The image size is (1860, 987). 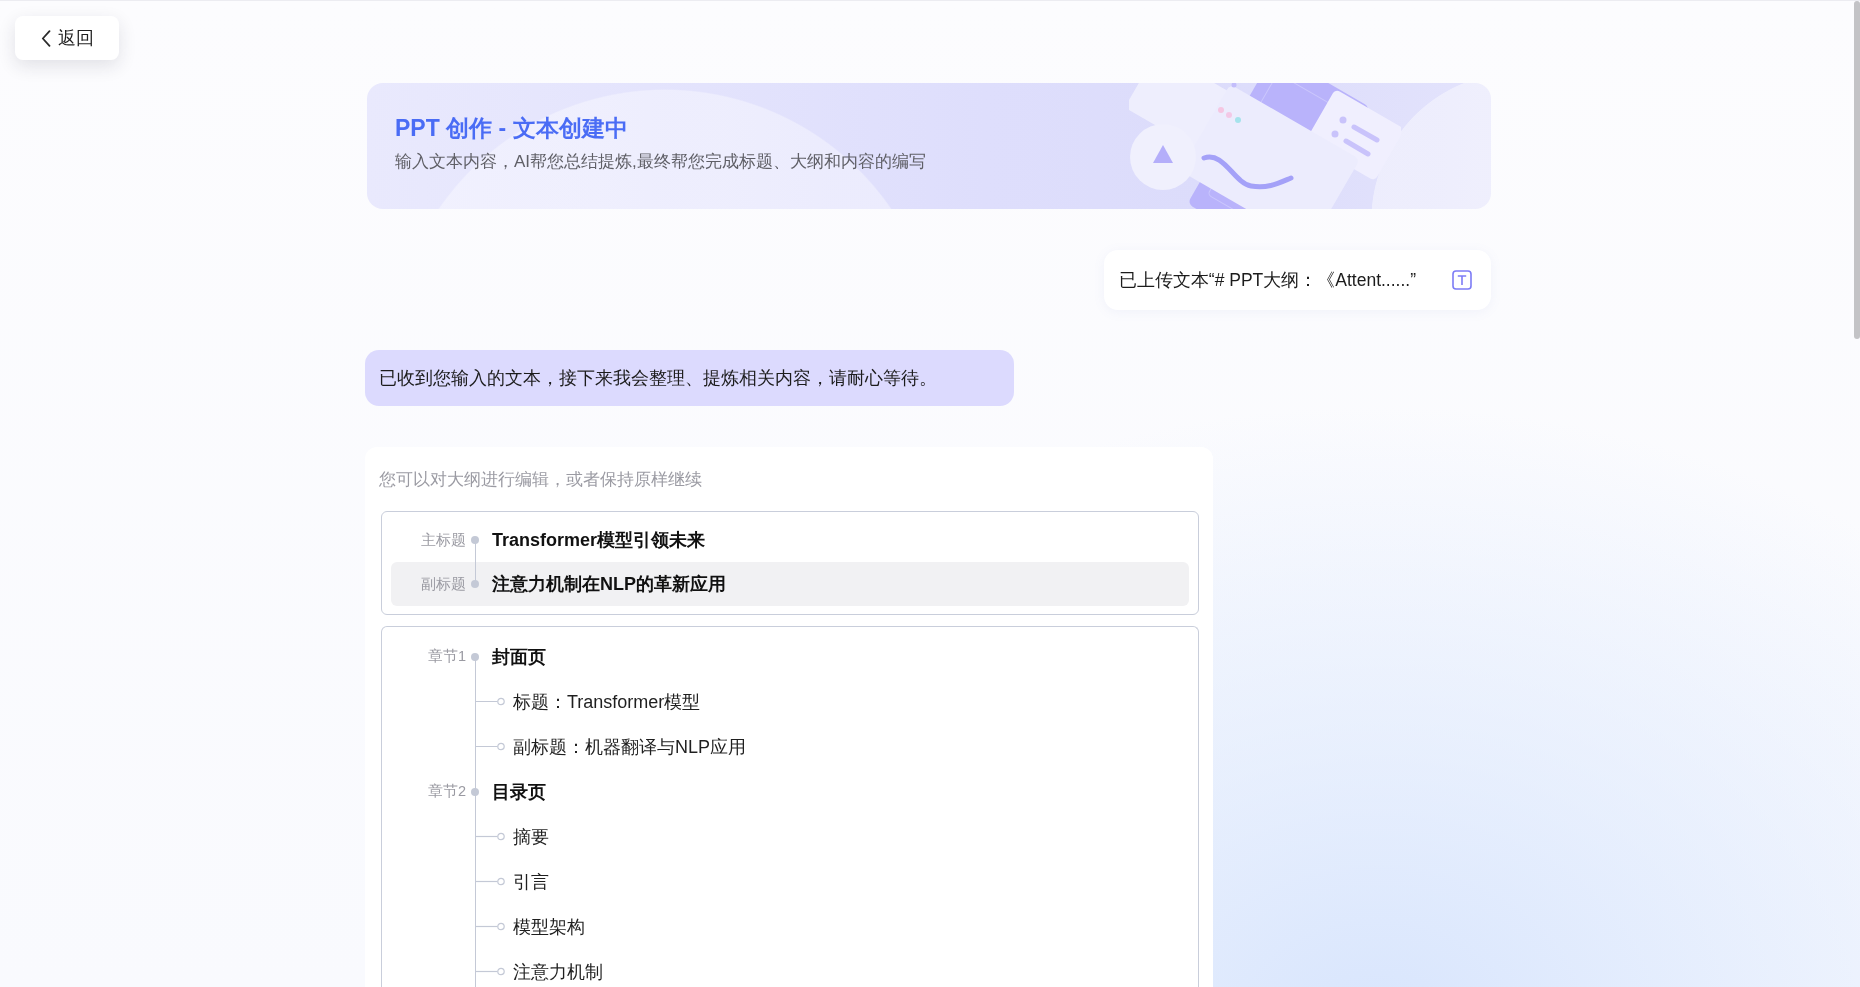 What do you see at coordinates (511, 128) in the screenshot?
I see `banner-title: PPT 创作 - 文本创建中` at bounding box center [511, 128].